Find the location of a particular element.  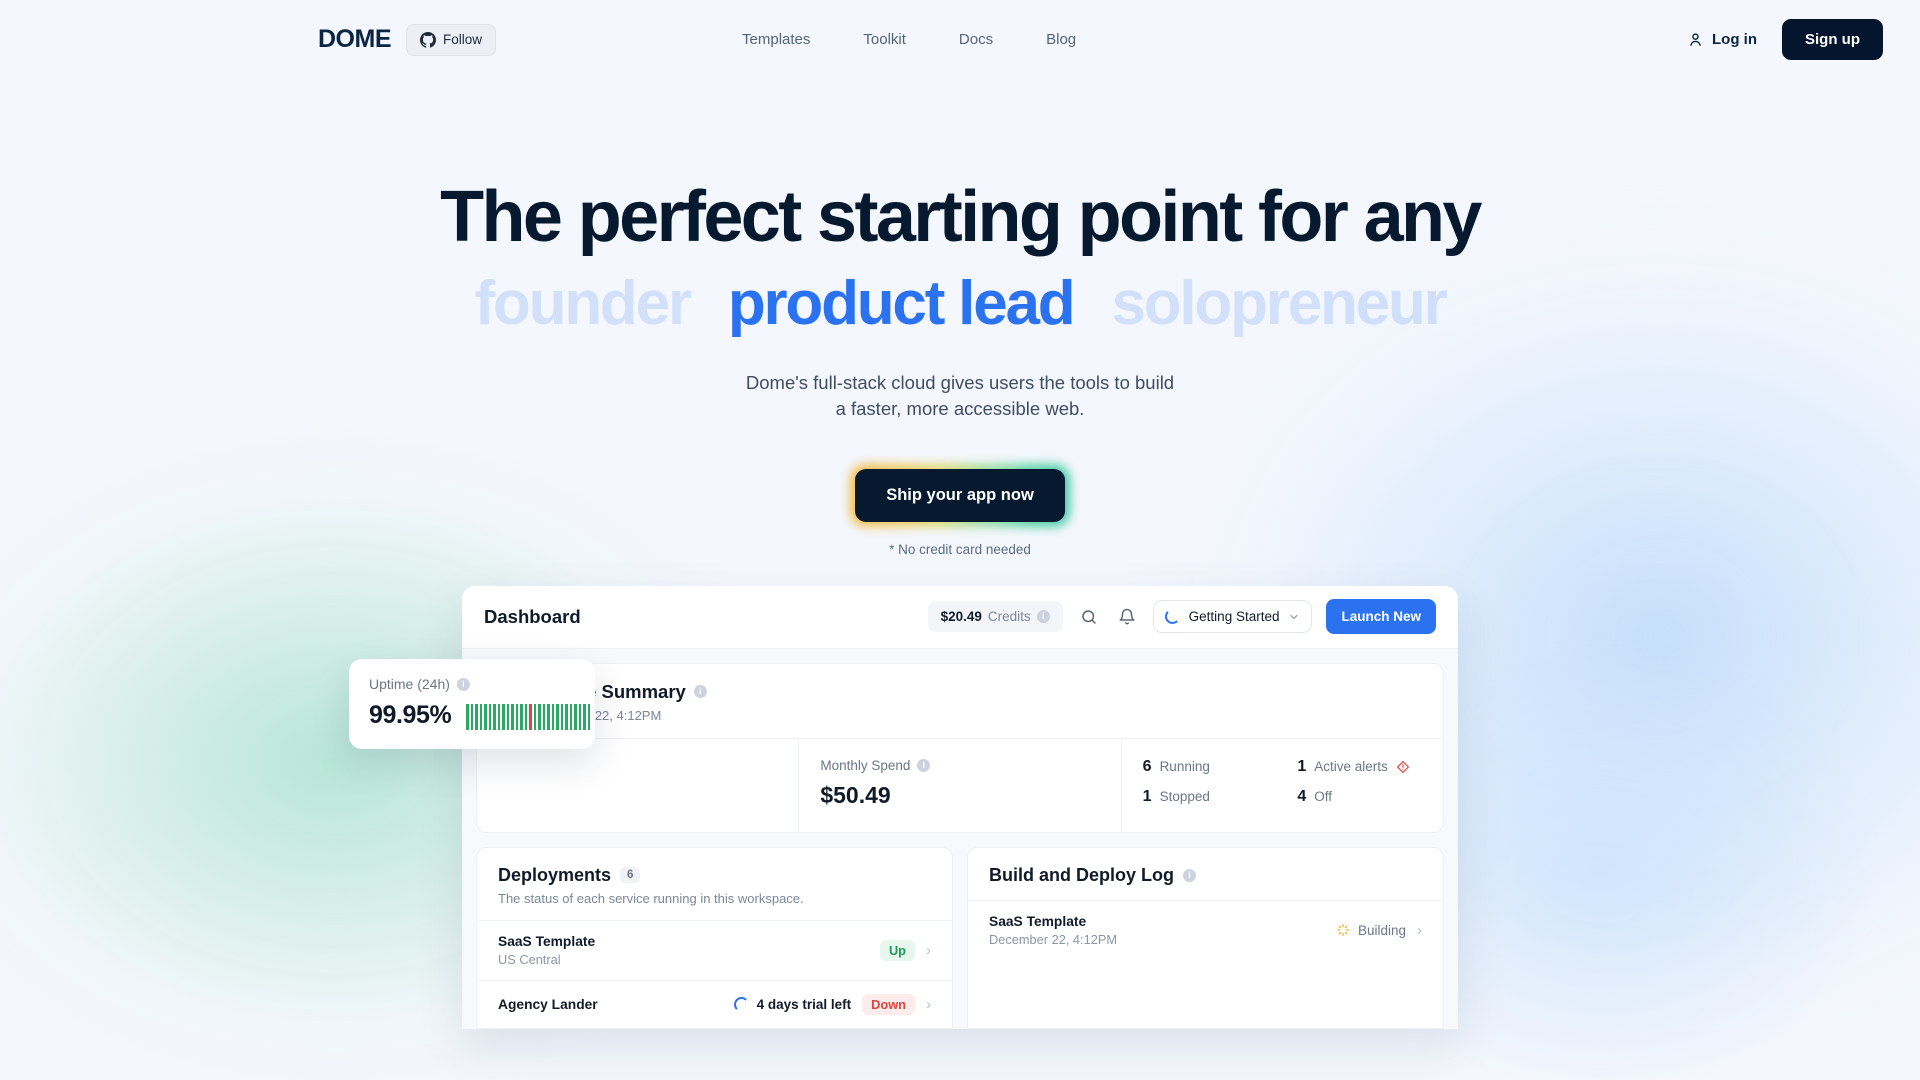

build-log-title: Build and Deploy Log is located at coordinates (1081, 874).